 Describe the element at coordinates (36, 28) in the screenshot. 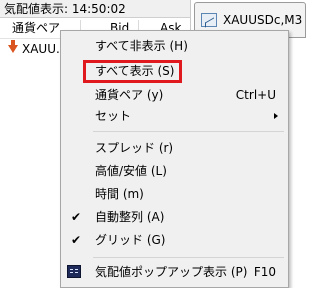

I see `column-symbol: 通貨ペア` at that location.